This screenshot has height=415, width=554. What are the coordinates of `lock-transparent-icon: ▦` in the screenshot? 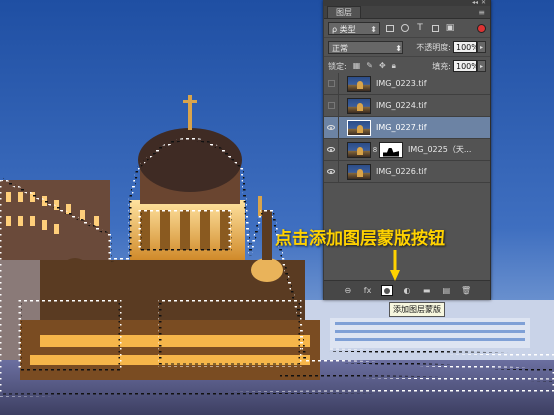 It's located at (357, 66).